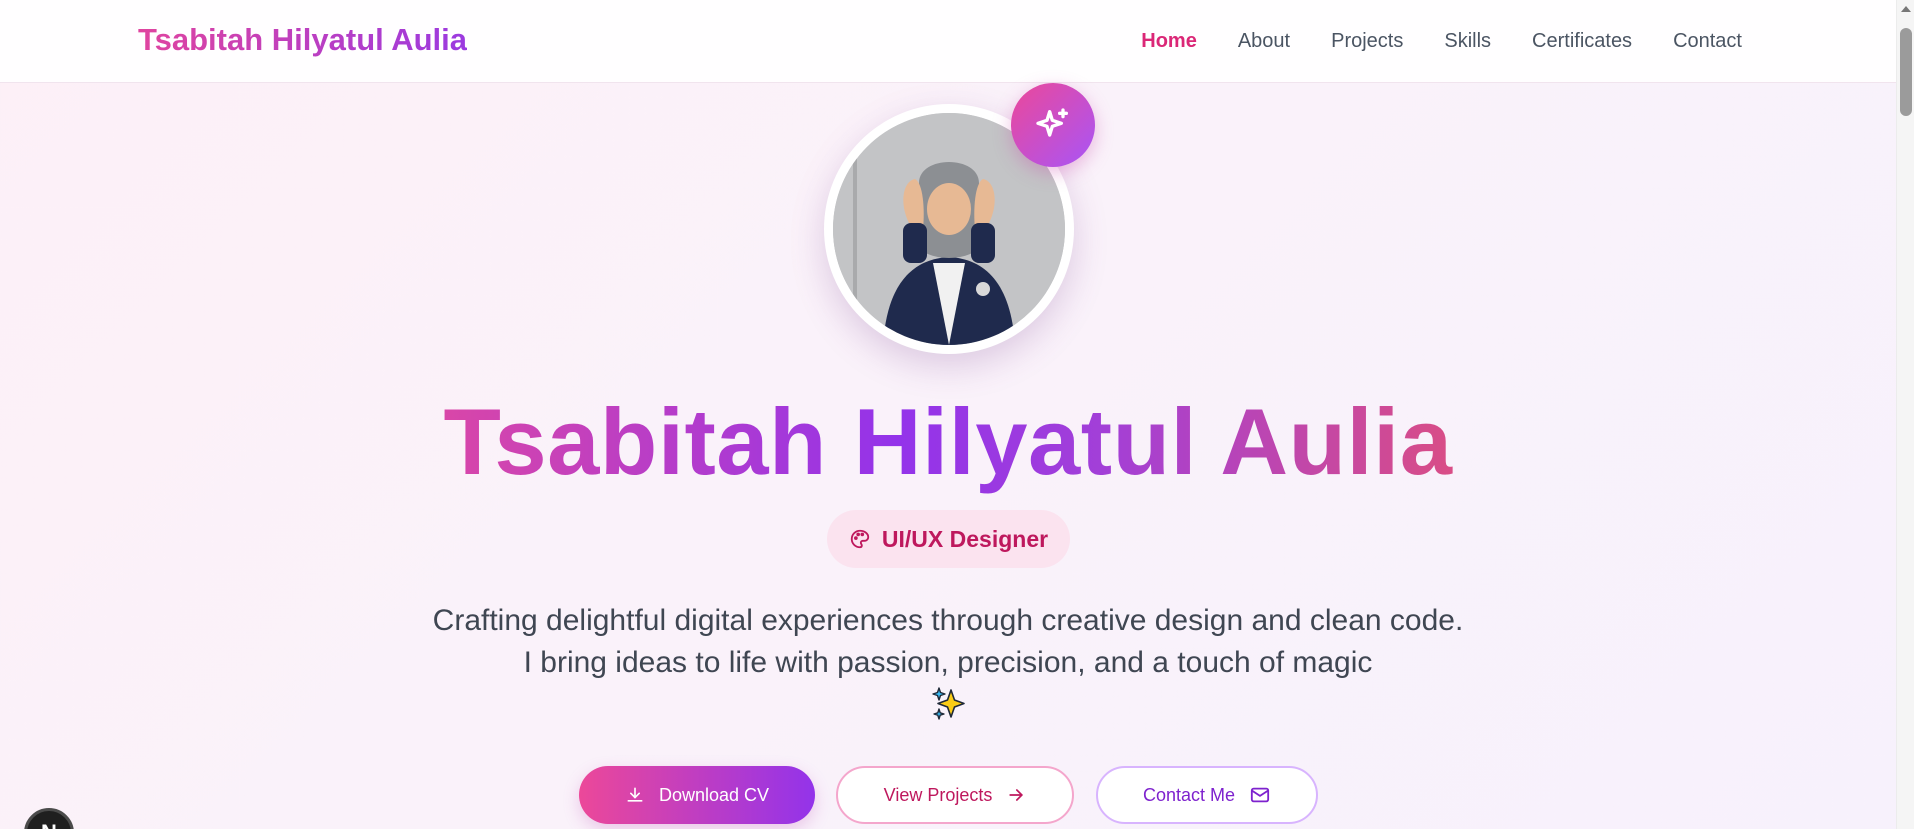  What do you see at coordinates (1905, 414) in the screenshot?
I see `page-scrollbar` at bounding box center [1905, 414].